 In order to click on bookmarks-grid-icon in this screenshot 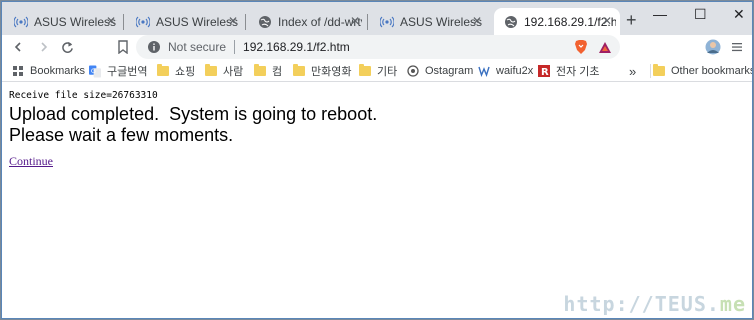, I will do `click(18, 71)`.